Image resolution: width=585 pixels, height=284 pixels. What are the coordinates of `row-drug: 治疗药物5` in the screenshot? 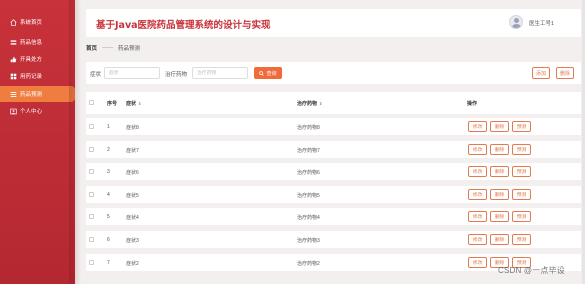 It's located at (308, 195).